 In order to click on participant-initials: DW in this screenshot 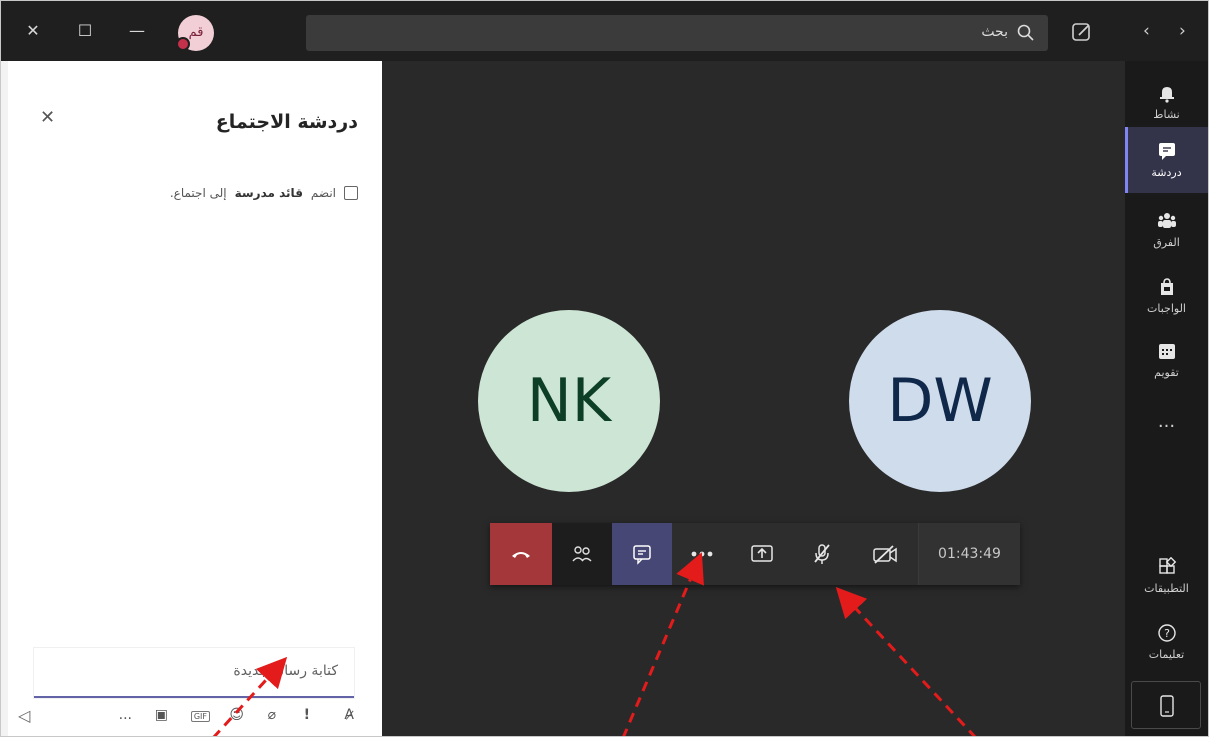, I will do `click(940, 401)`.